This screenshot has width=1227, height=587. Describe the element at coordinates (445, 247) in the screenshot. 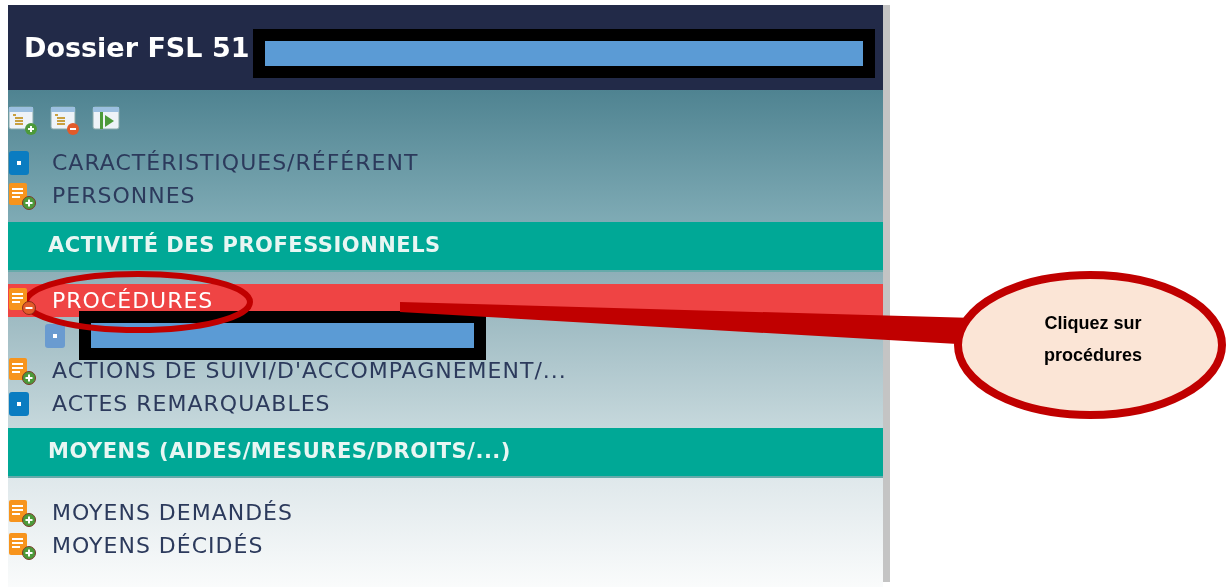

I see `section-header: ACTIVITÉ DES PROFESSIONNELS` at that location.